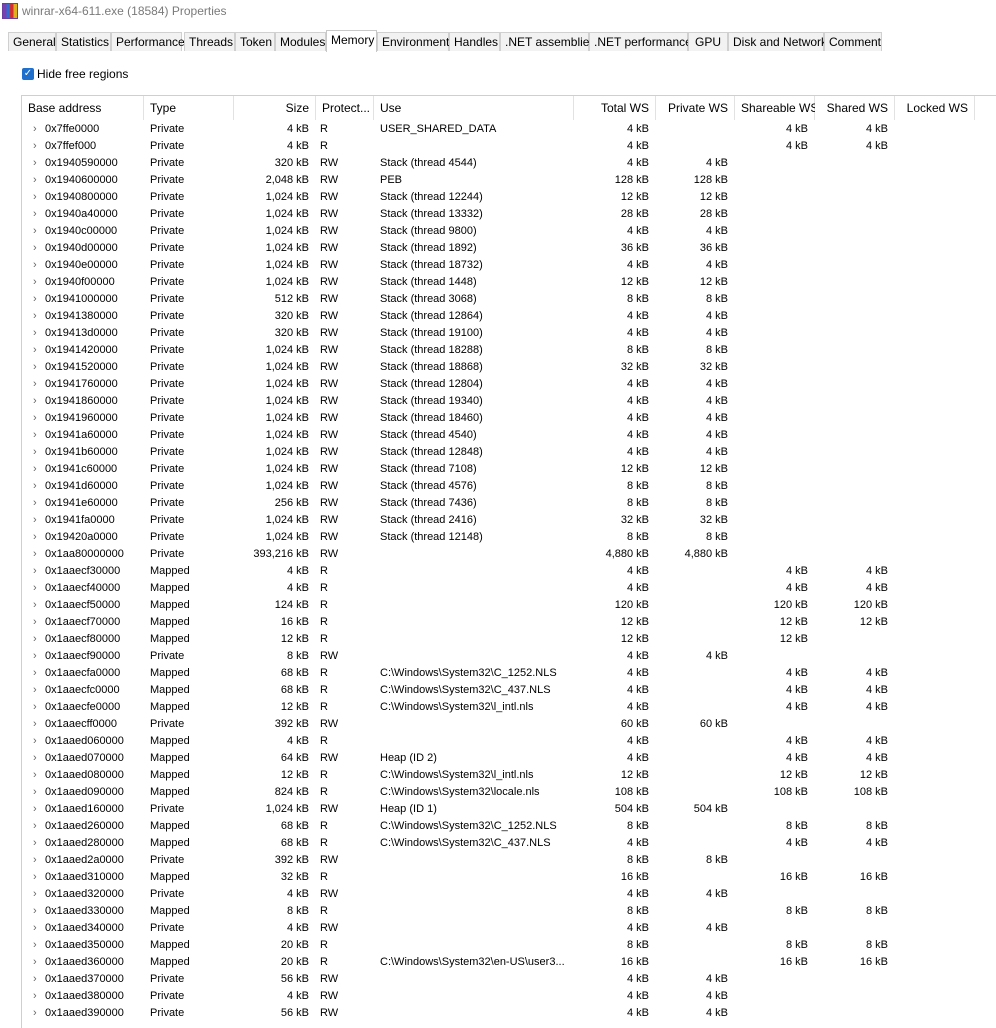  I want to click on tab-general: General, so click(32, 41).